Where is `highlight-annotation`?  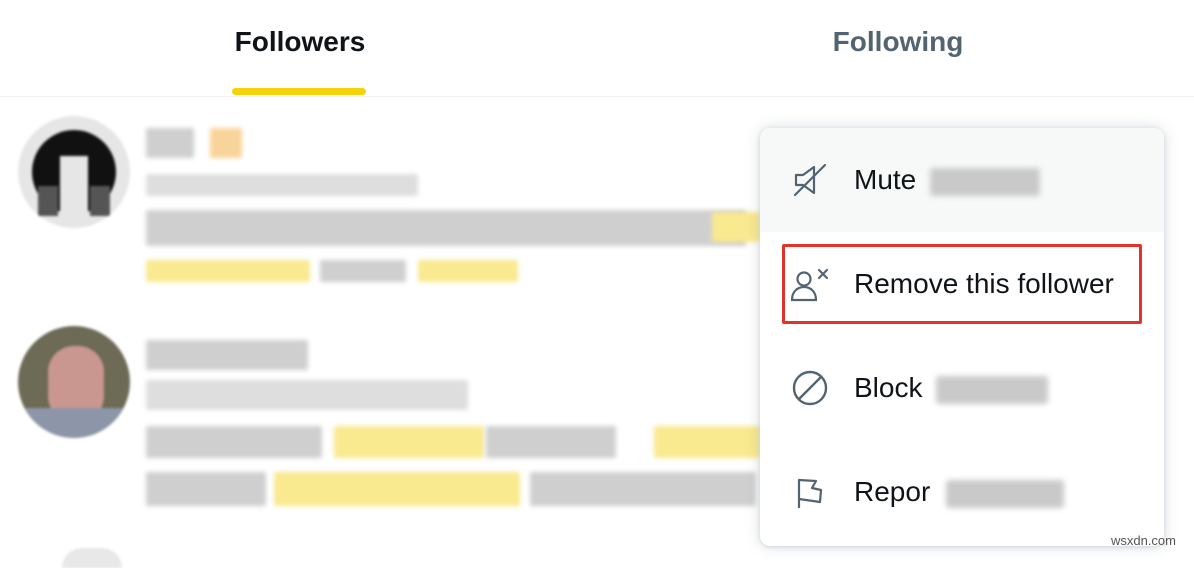
highlight-annotation is located at coordinates (962, 284).